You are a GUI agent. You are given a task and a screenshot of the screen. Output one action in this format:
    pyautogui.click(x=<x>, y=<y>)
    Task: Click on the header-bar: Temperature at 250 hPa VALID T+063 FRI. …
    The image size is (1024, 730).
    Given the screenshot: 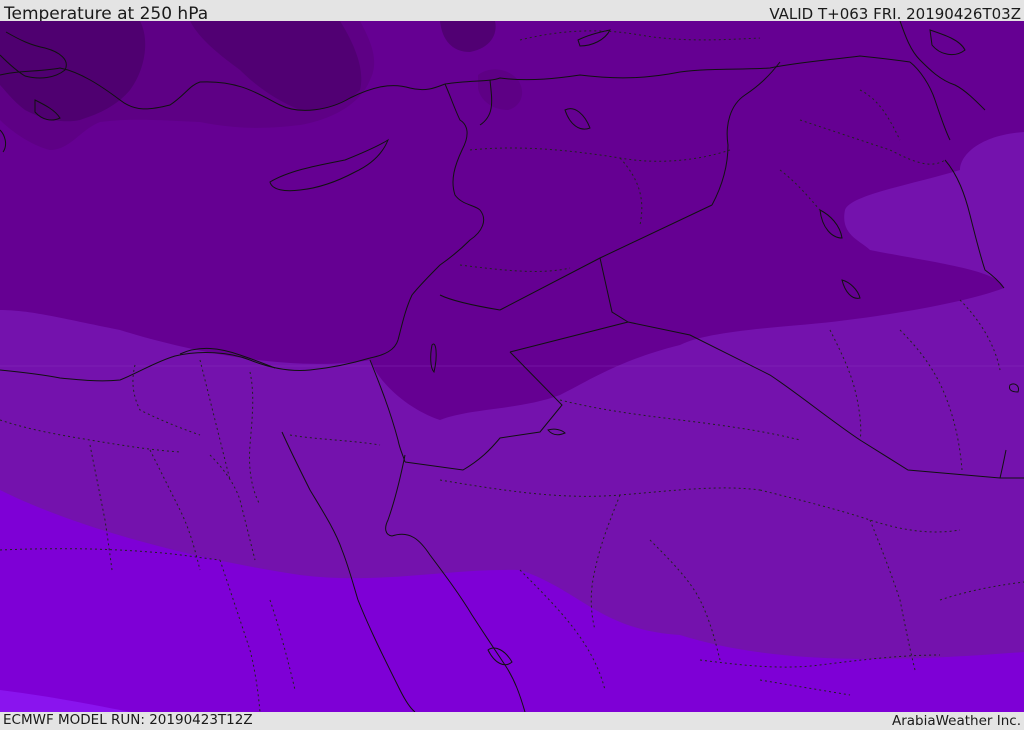 What is the action you would take?
    pyautogui.click(x=512, y=12)
    